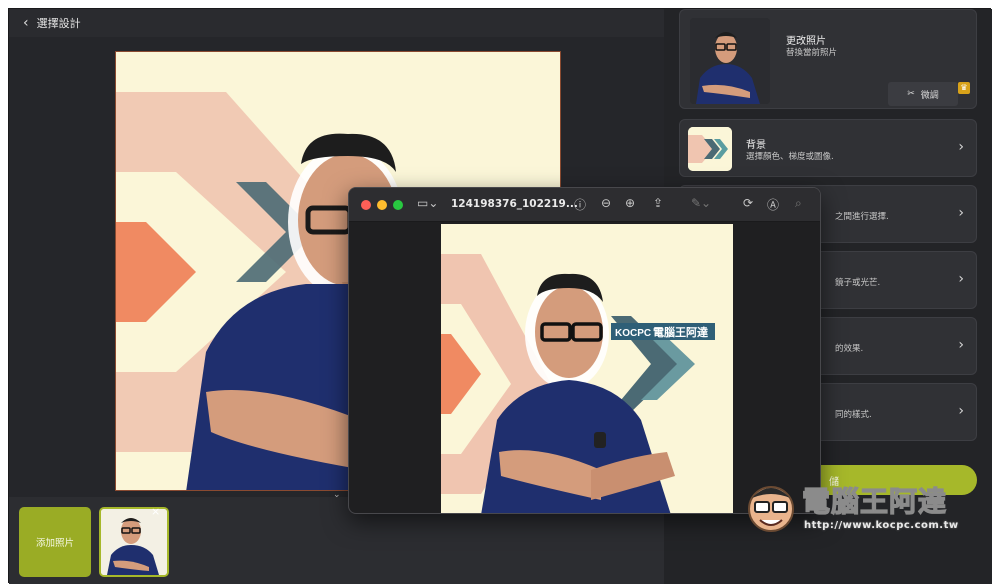  Describe the element at coordinates (849, 349) in the screenshot. I see `option-card-3-desc: 的效果.` at that location.